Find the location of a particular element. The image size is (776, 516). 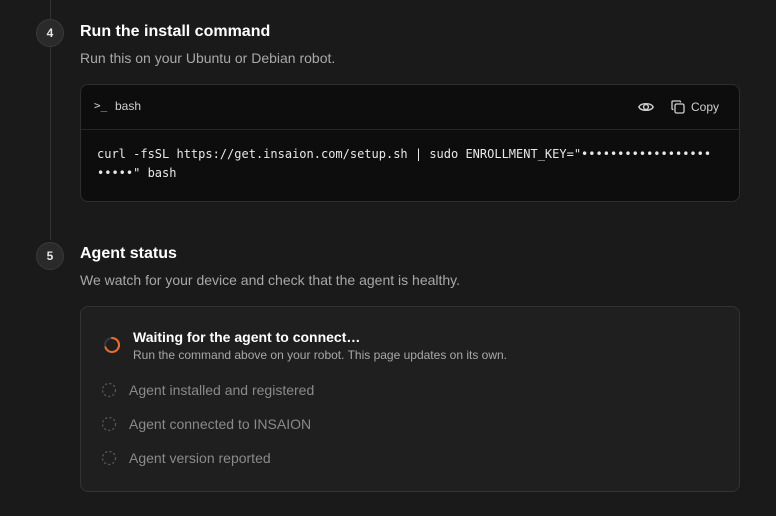

copy-icon is located at coordinates (678, 107).